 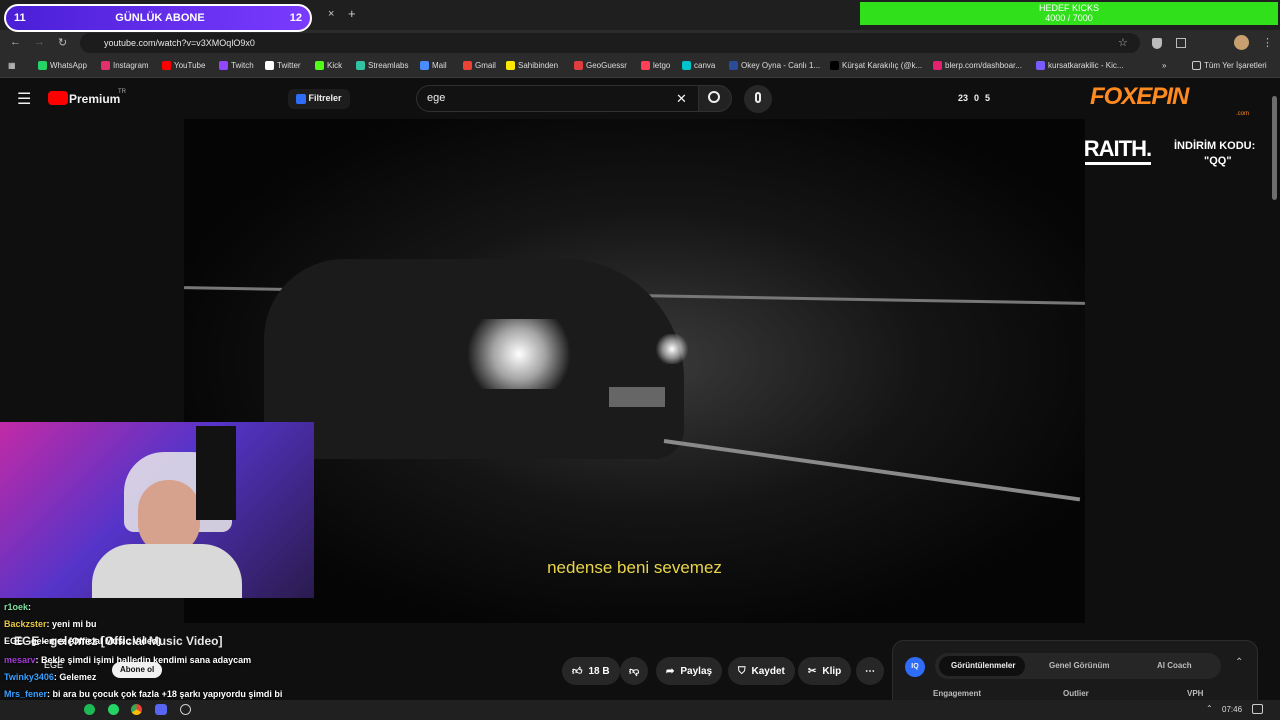 What do you see at coordinates (283, 65) in the screenshot?
I see `bookmark-item: Twitter` at bounding box center [283, 65].